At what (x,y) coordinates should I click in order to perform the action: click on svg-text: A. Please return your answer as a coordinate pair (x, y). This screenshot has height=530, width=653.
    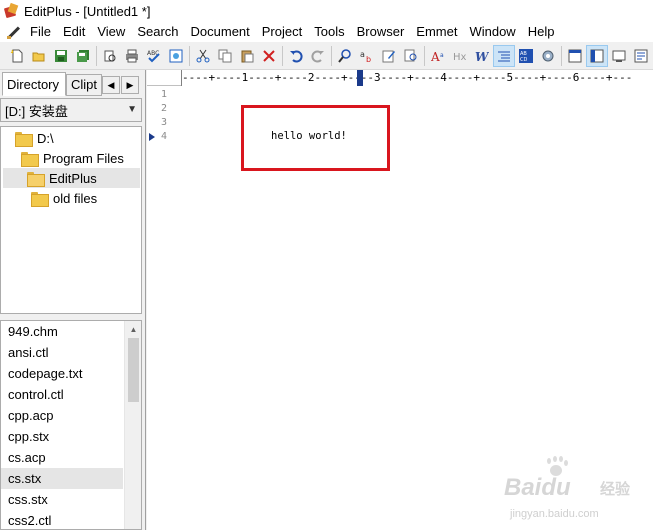
    Looking at the image, I should click on (435, 56).